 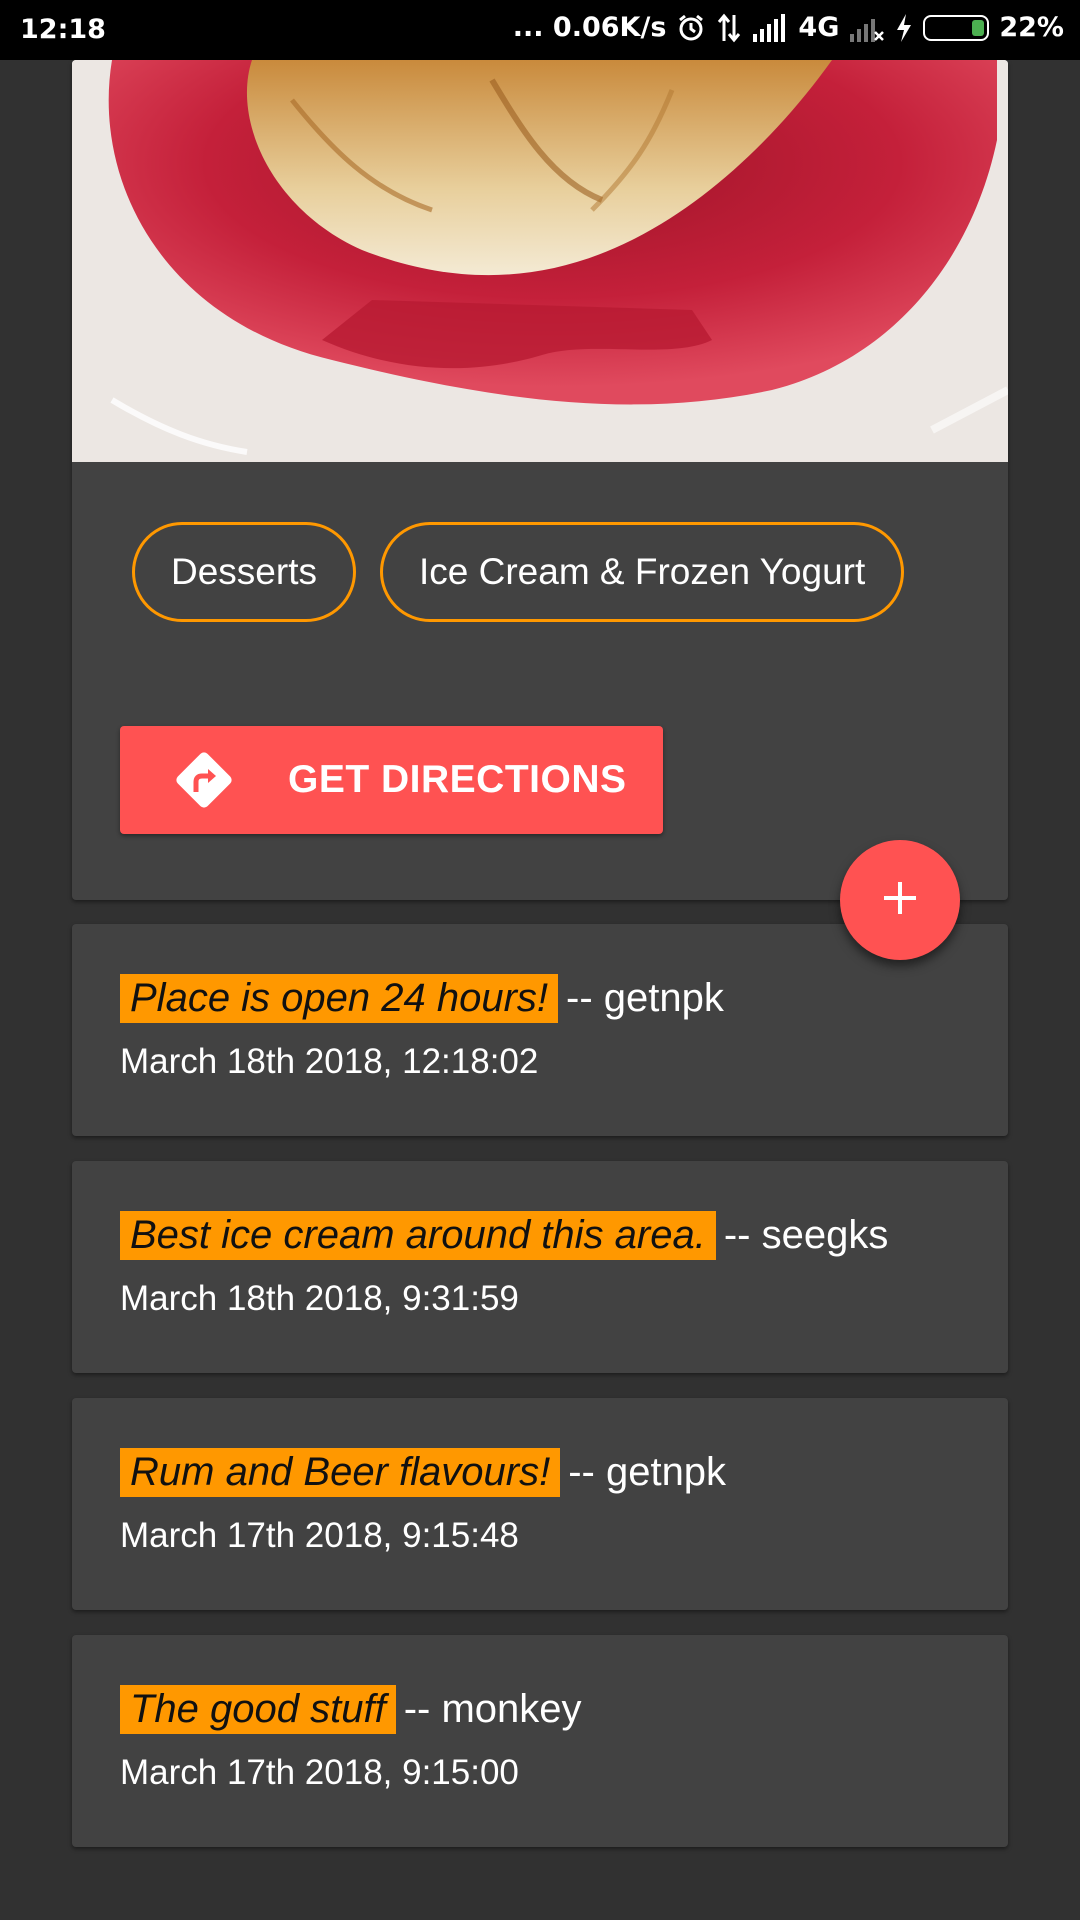 What do you see at coordinates (589, 27) in the screenshot?
I see `network-speed: ... 0.06K/s` at bounding box center [589, 27].